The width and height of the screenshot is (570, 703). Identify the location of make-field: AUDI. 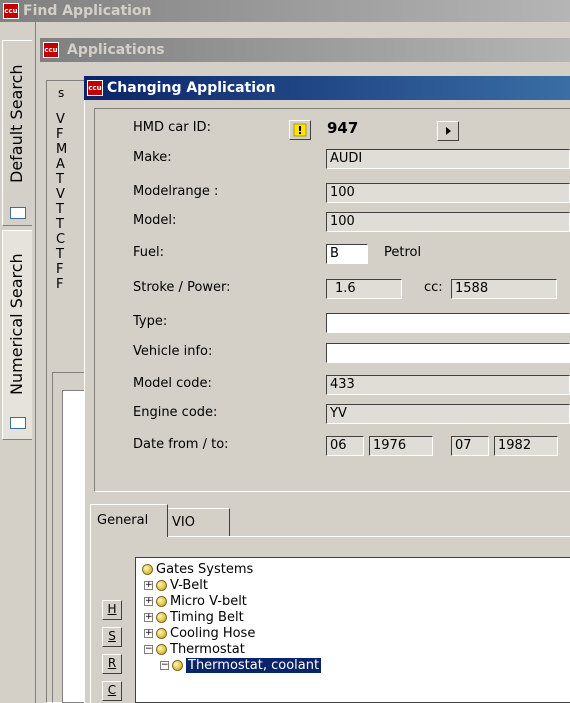
(448, 159).